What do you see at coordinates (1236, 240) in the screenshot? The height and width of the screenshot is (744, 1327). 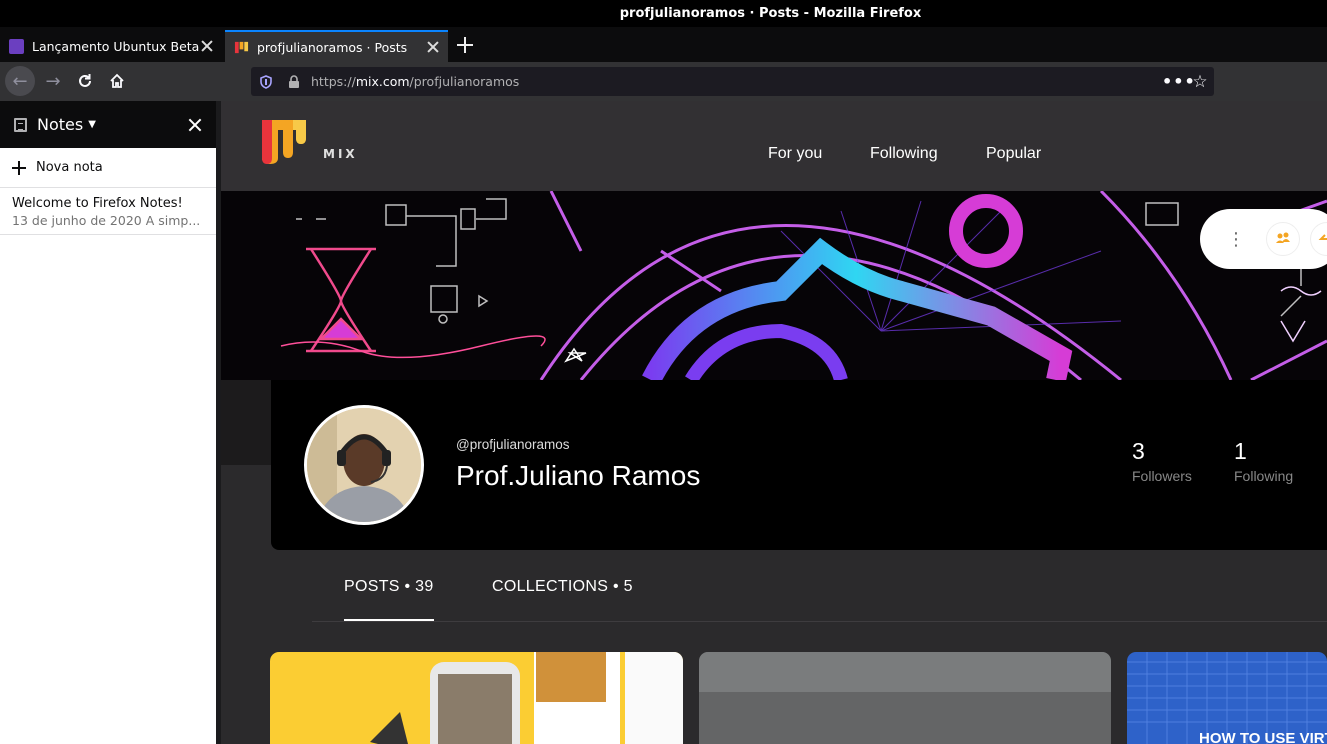 I see `more-options-icon: ⋮` at bounding box center [1236, 240].